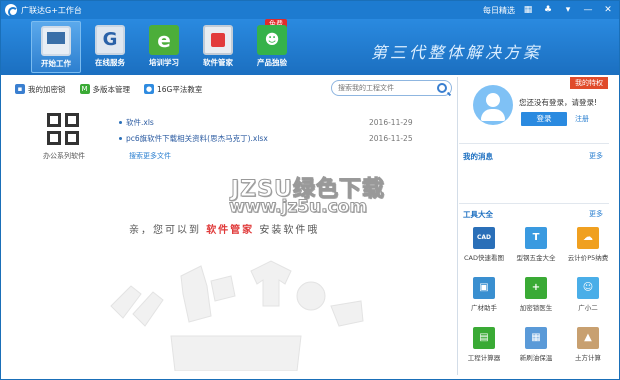 The height and width of the screenshot is (380, 620). Describe the element at coordinates (457, 52) in the screenshot. I see `slogan-text: 第三代整体解决方案` at that location.